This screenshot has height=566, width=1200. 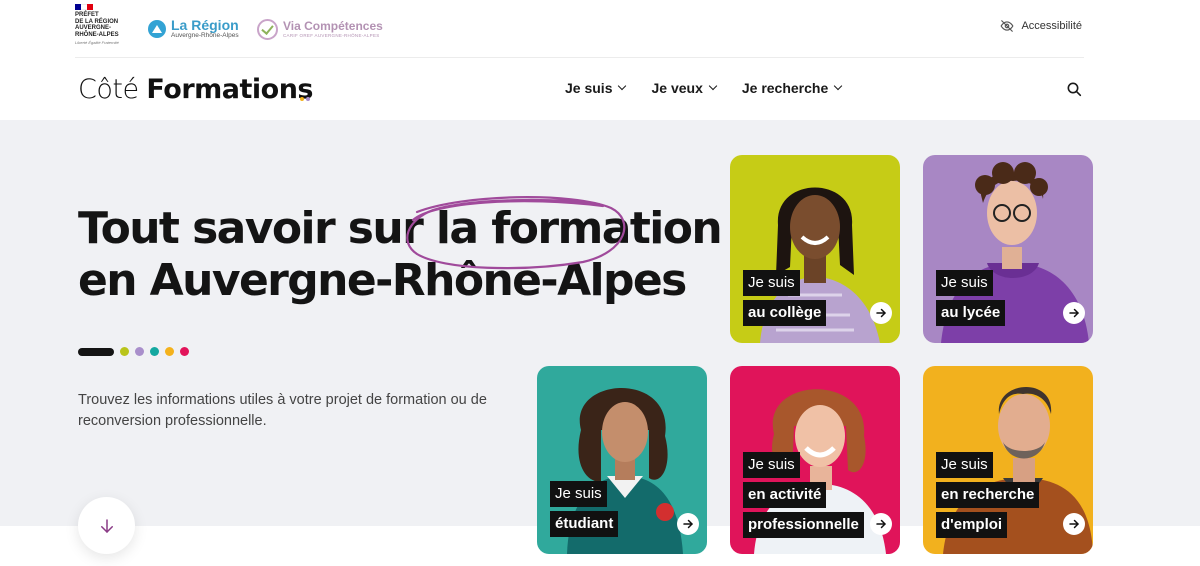 What do you see at coordinates (205, 35) in the screenshot?
I see `region-subtitle: Auvergne-Rhône-Alpes` at bounding box center [205, 35].